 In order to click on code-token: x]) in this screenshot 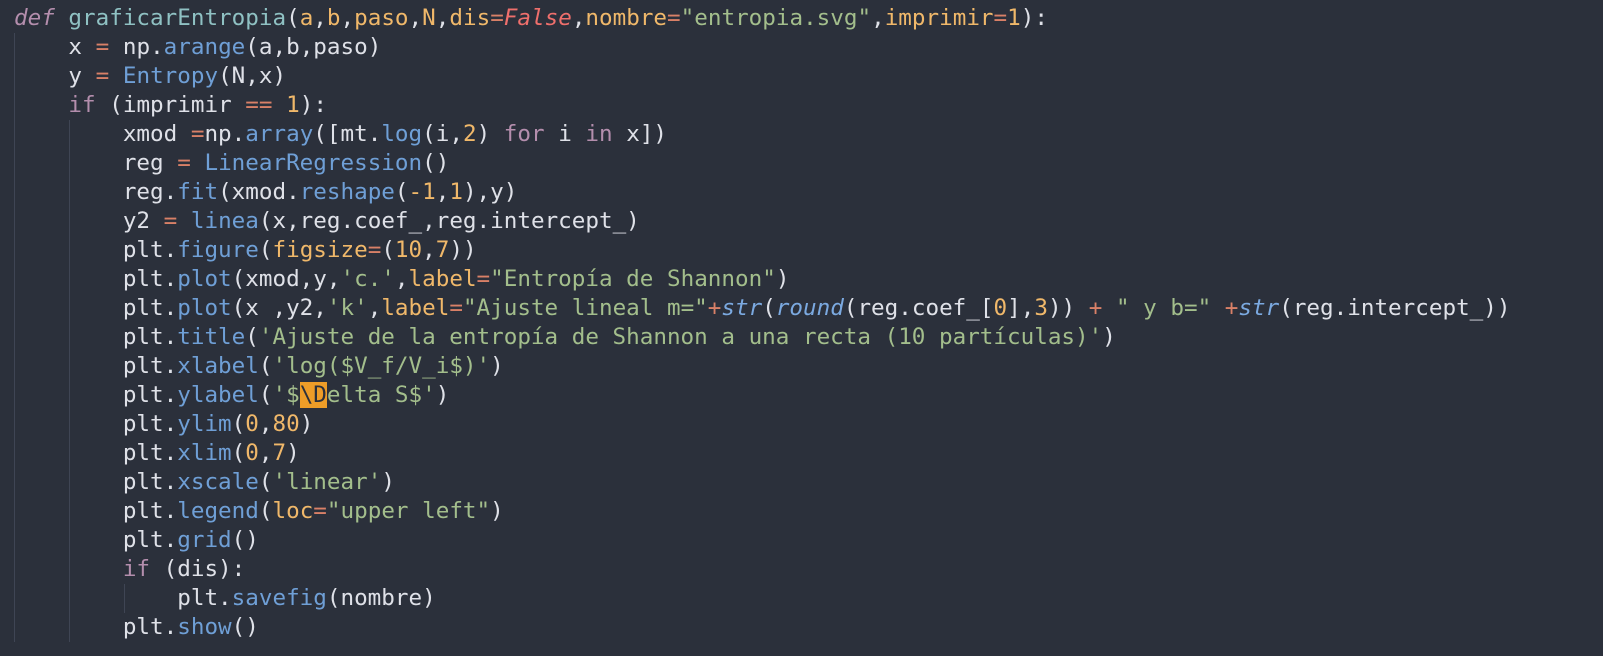, I will do `click(640, 134)`.